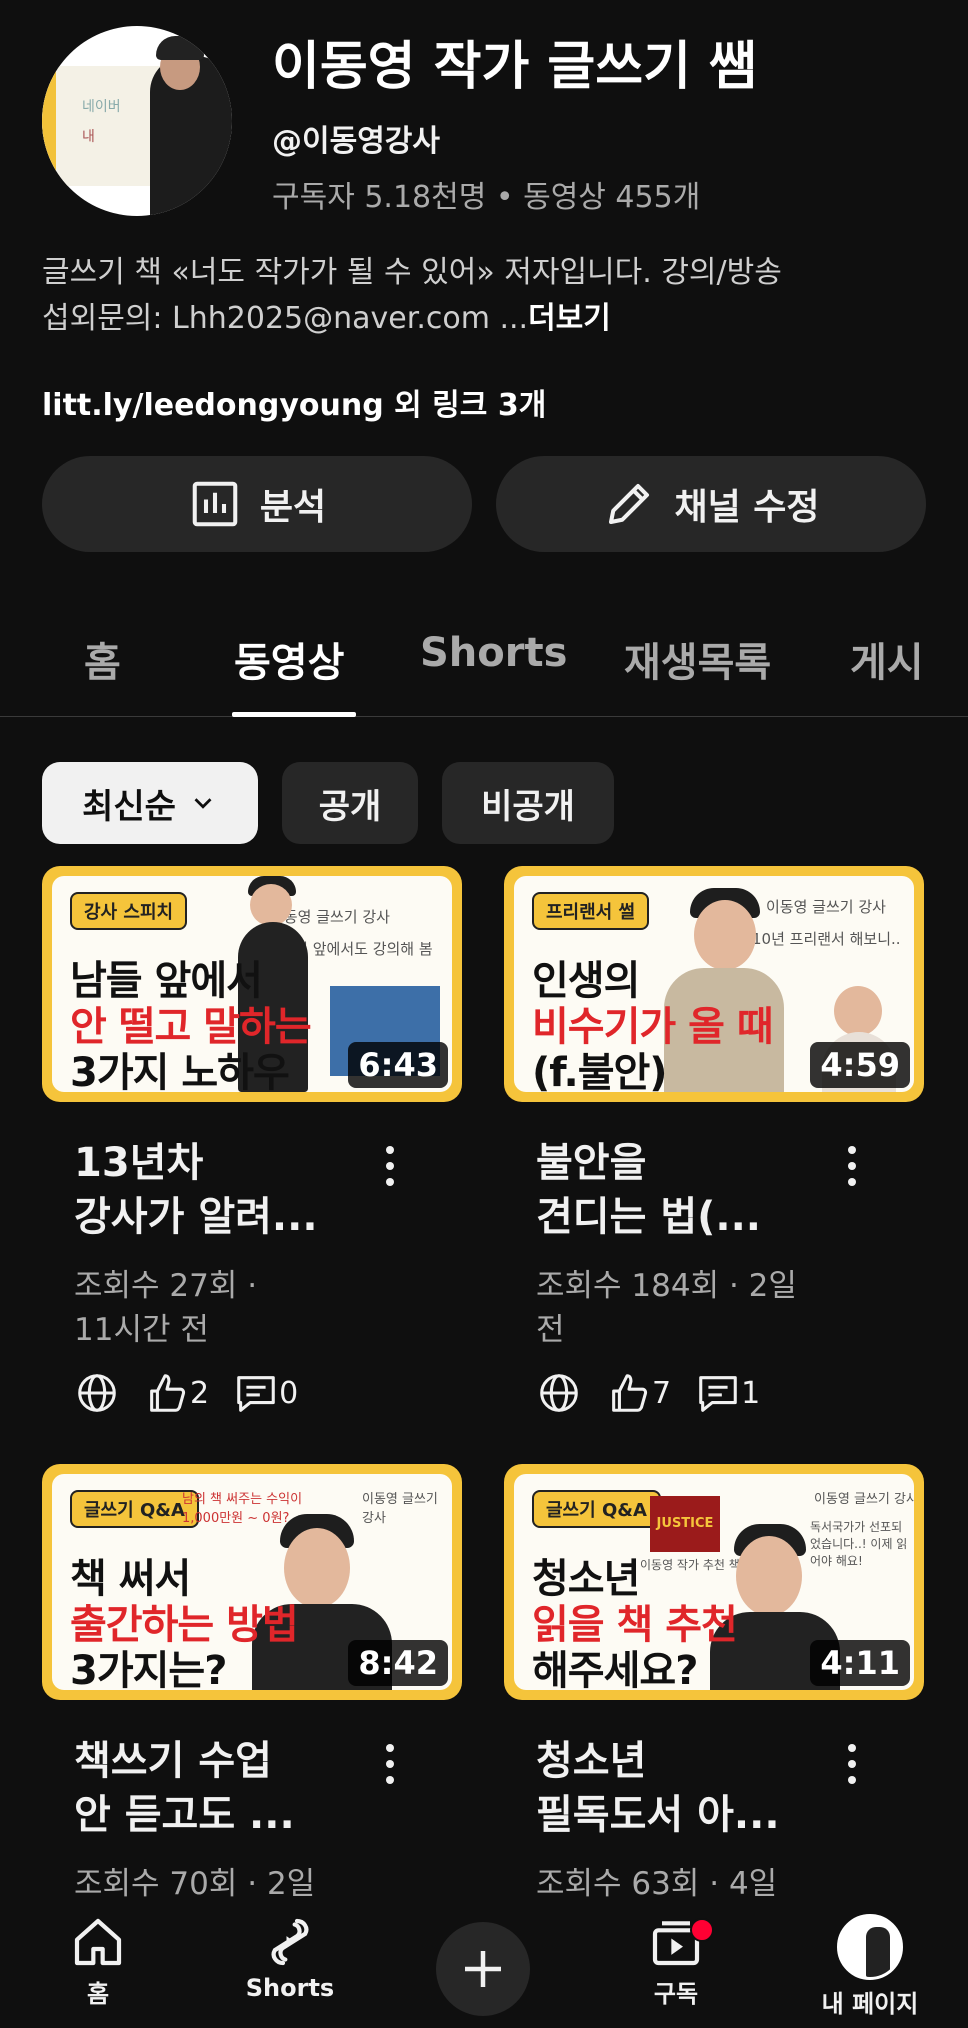 The width and height of the screenshot is (968, 2028). I want to click on nav-home: 홈, so click(98, 1961).